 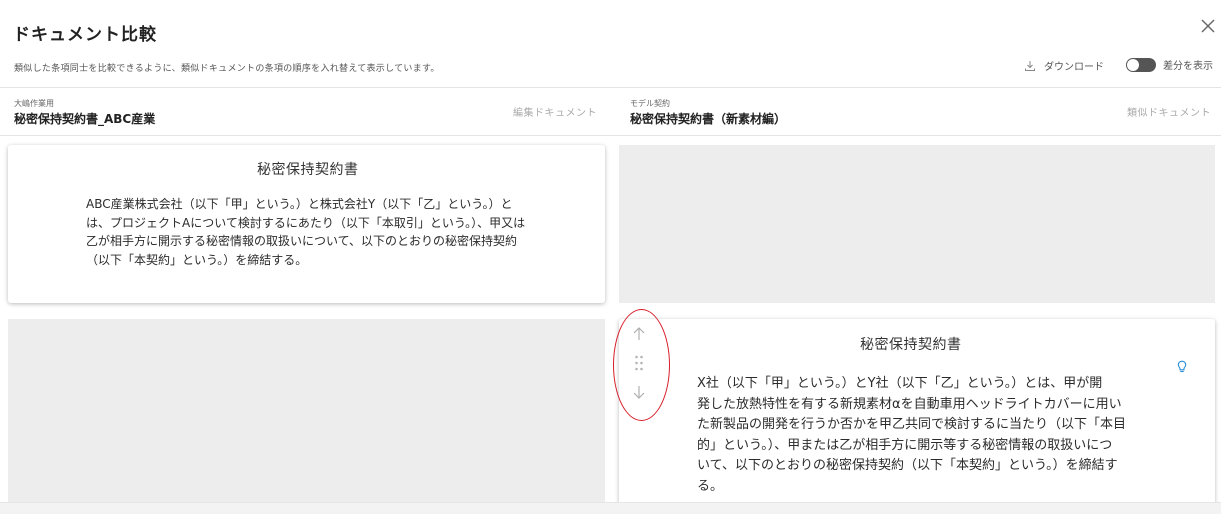 What do you see at coordinates (1182, 367) in the screenshot?
I see `lightbulb-icon` at bounding box center [1182, 367].